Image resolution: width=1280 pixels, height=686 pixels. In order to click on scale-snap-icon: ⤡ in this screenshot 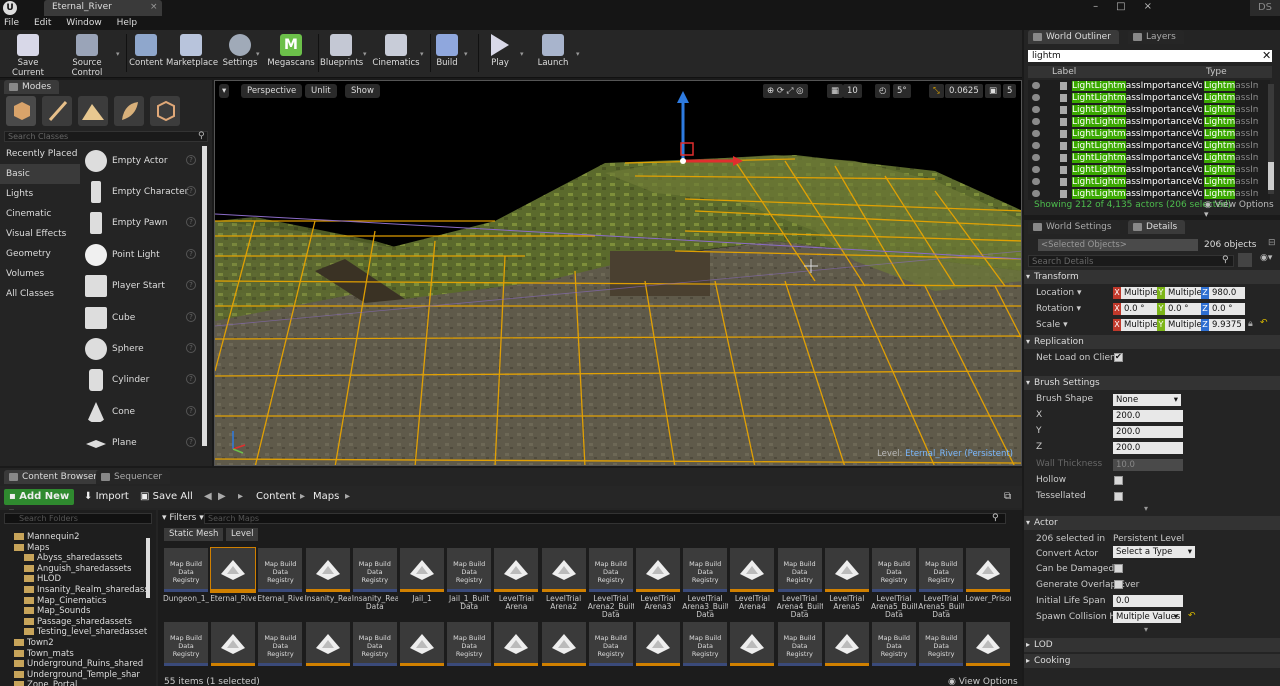, I will do `click(936, 91)`.